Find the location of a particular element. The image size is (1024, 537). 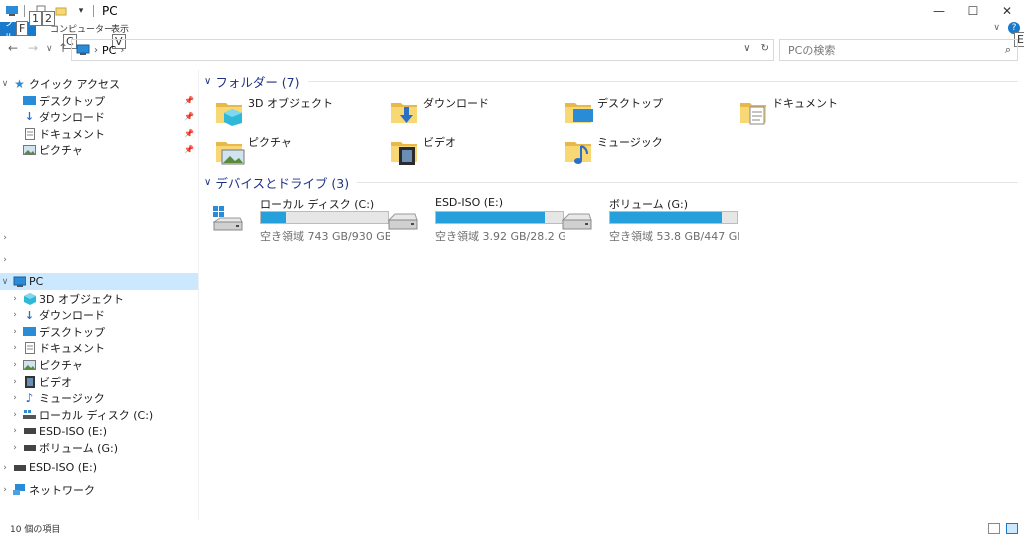

address-row: ← → ∨ ↑ › PC › ∨ ↻ PCの検索 ⌕ is located at coordinates (512, 50).